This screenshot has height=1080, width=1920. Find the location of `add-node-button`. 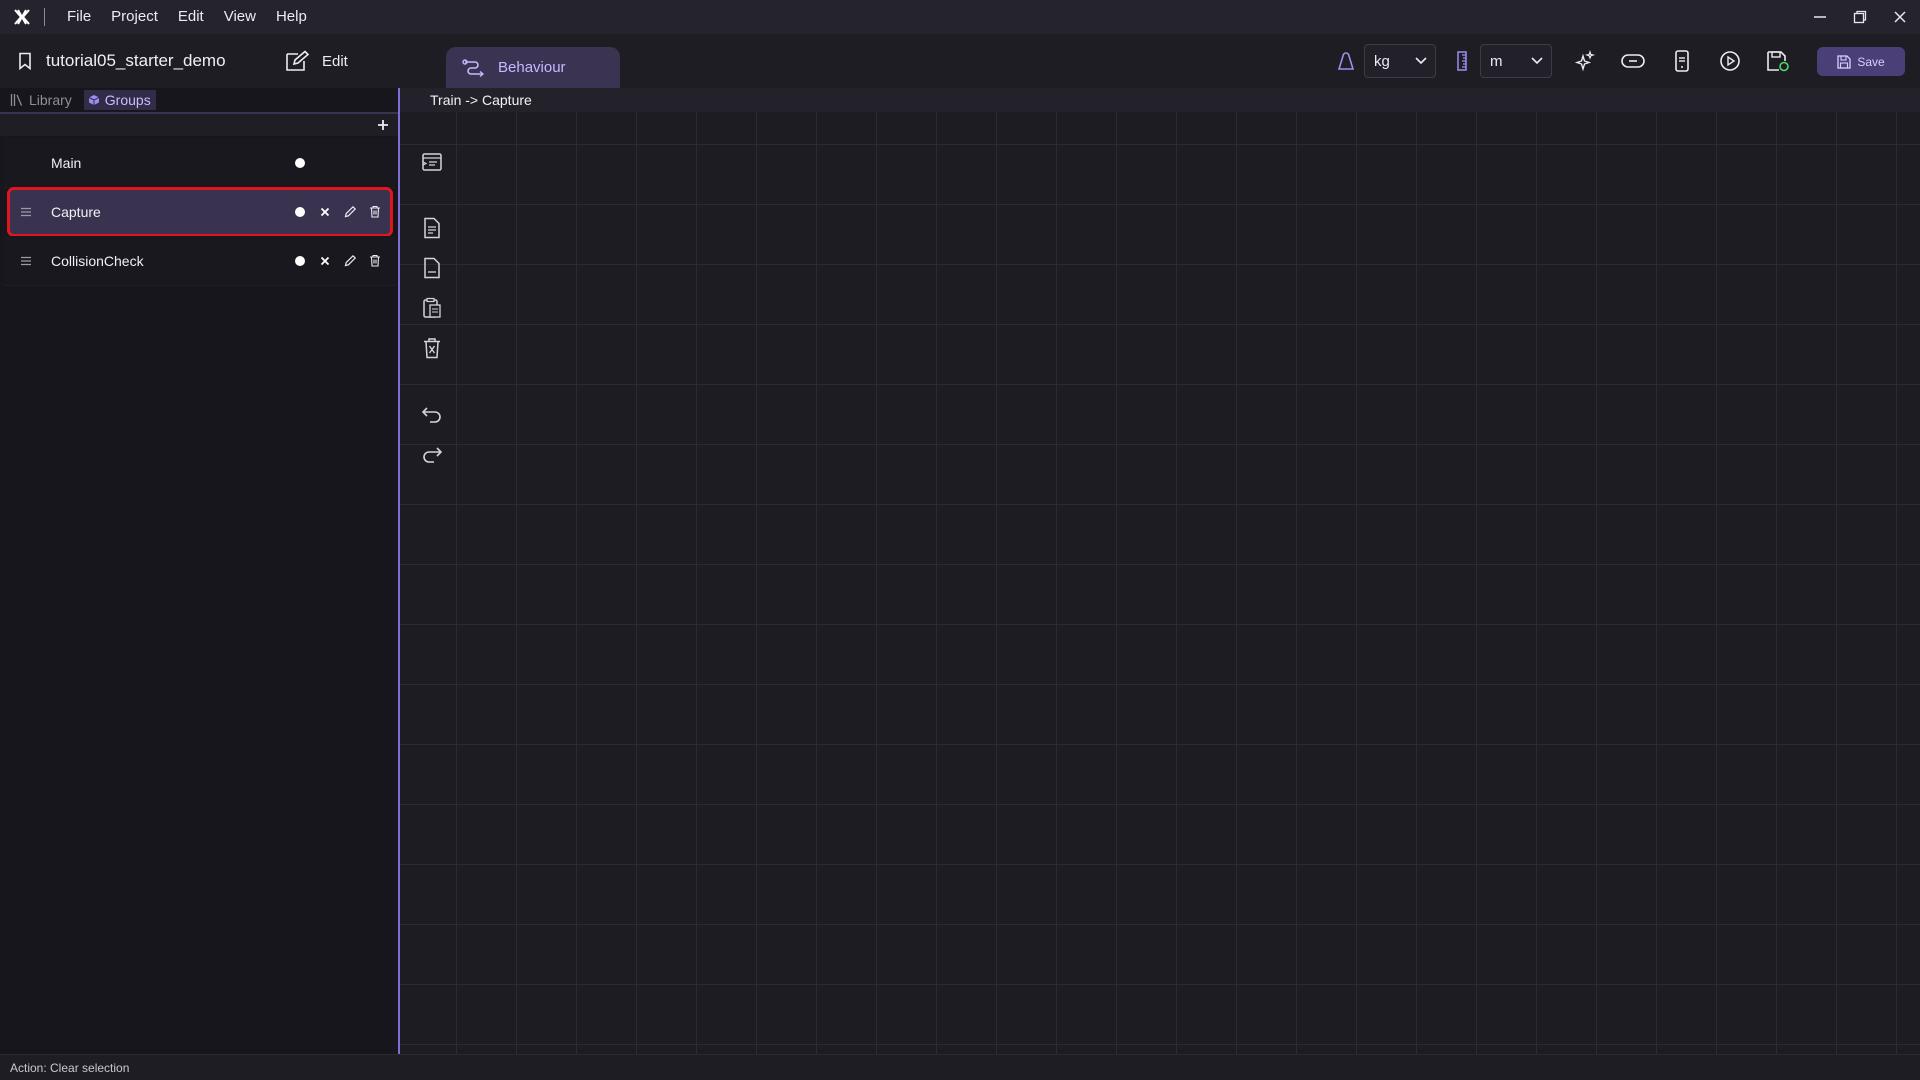

add-node-button is located at coordinates (432, 162).